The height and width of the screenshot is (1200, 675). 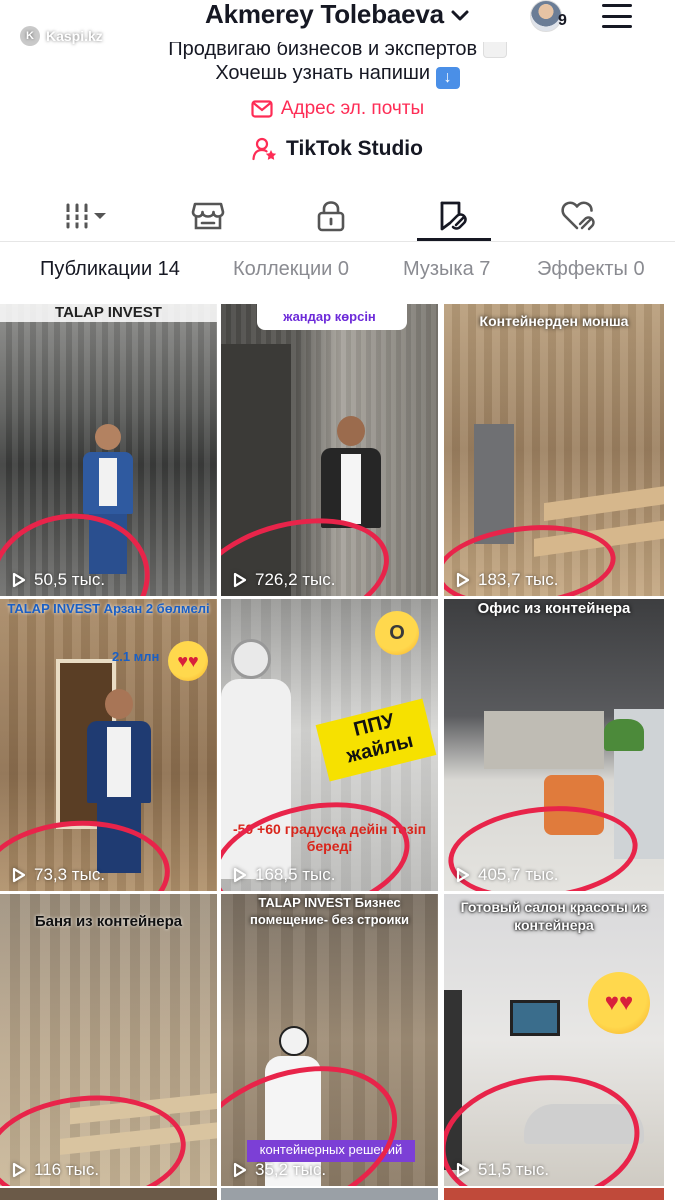 I want to click on subtab-effects: Эффекты 0, so click(x=591, y=269).